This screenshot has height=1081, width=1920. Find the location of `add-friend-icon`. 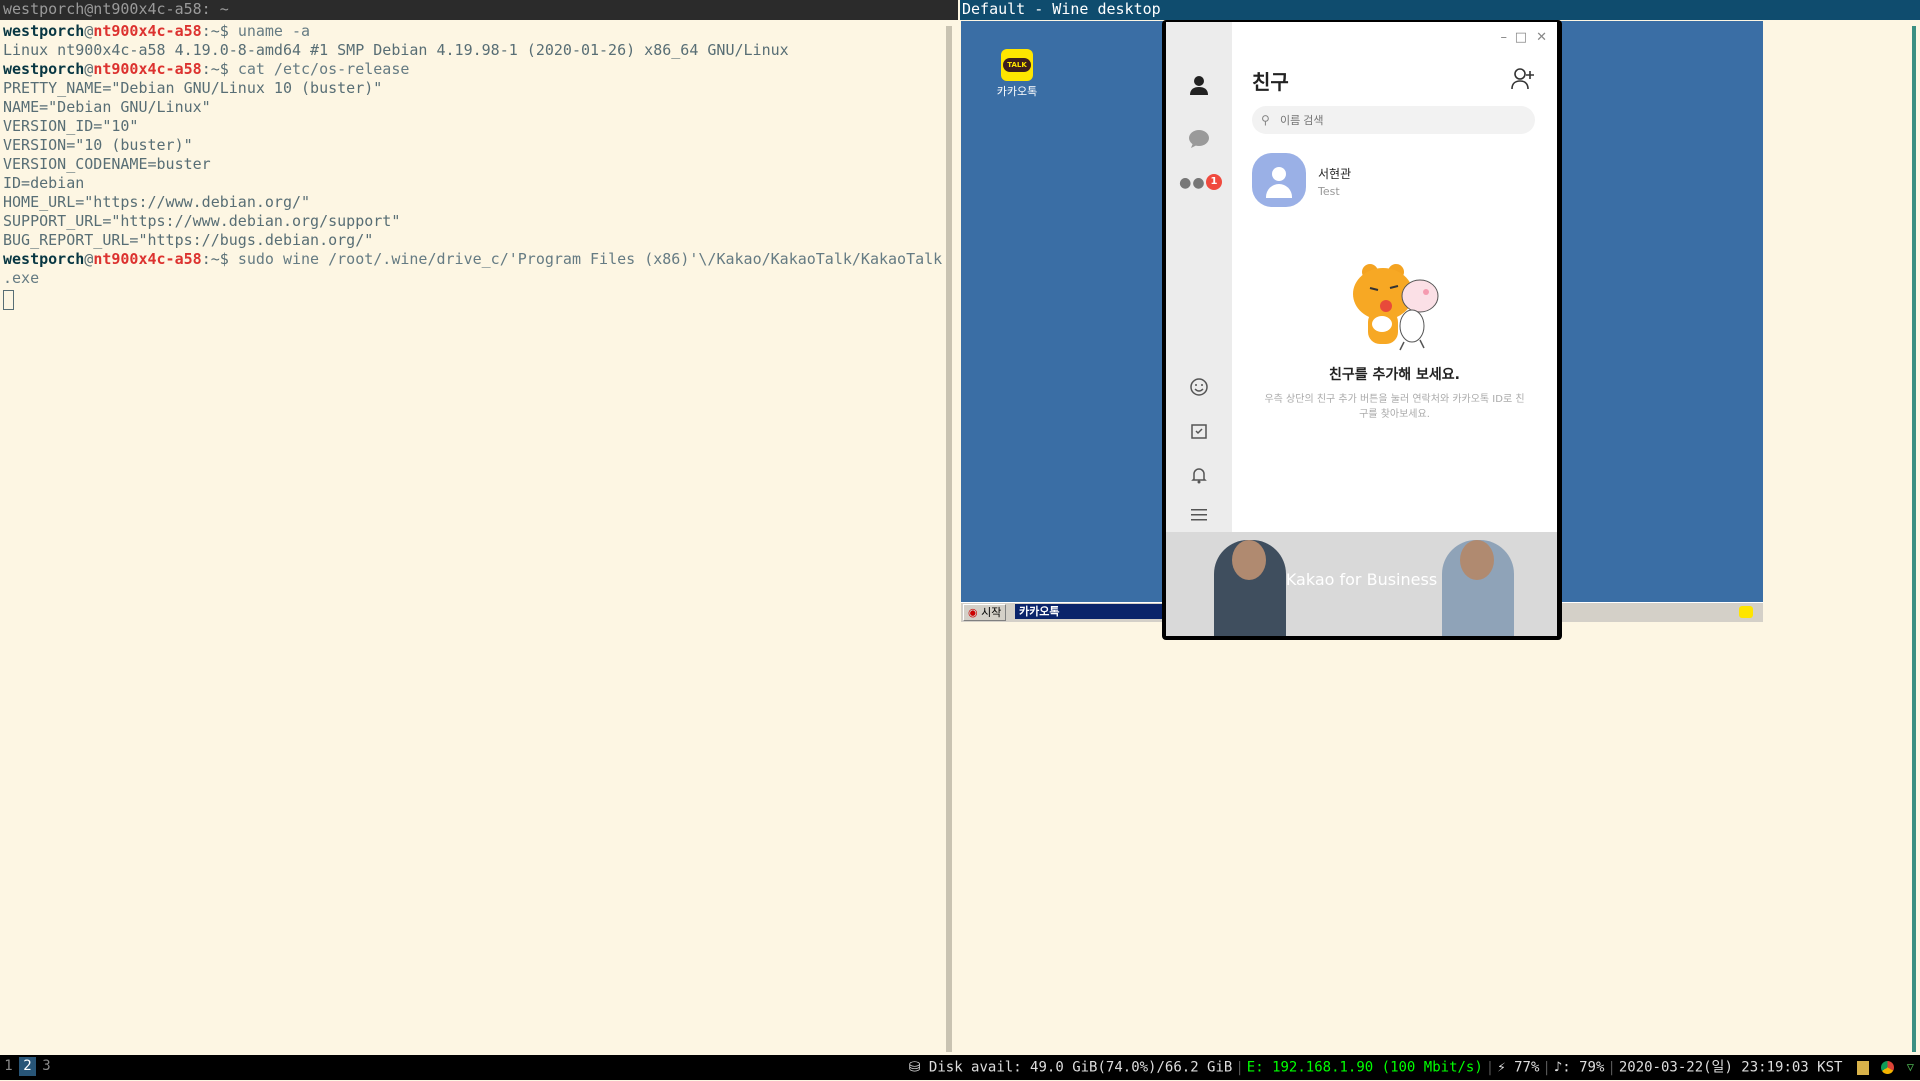

add-friend-icon is located at coordinates (1523, 81).